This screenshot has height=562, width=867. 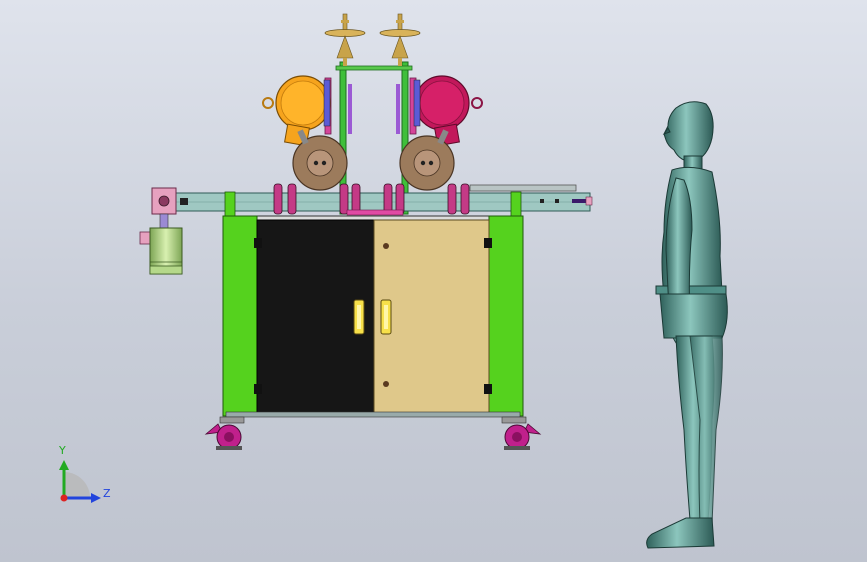 I want to click on orange-label-reel, so click(x=296, y=111).